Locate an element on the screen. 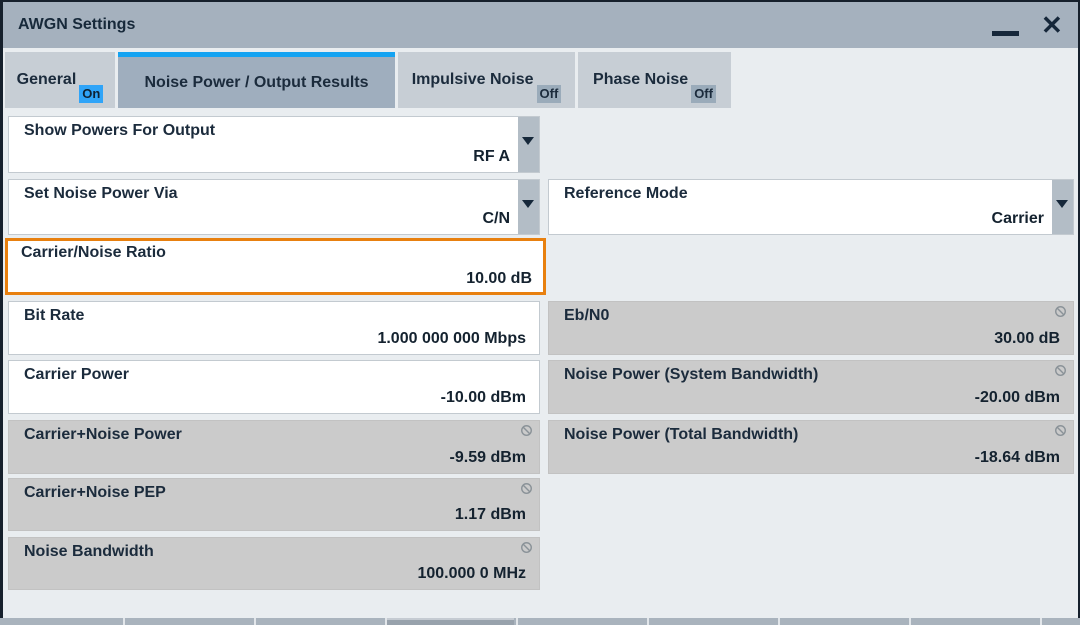 The image size is (1080, 625). field-value: -20.00 dBm is located at coordinates (1017, 397).